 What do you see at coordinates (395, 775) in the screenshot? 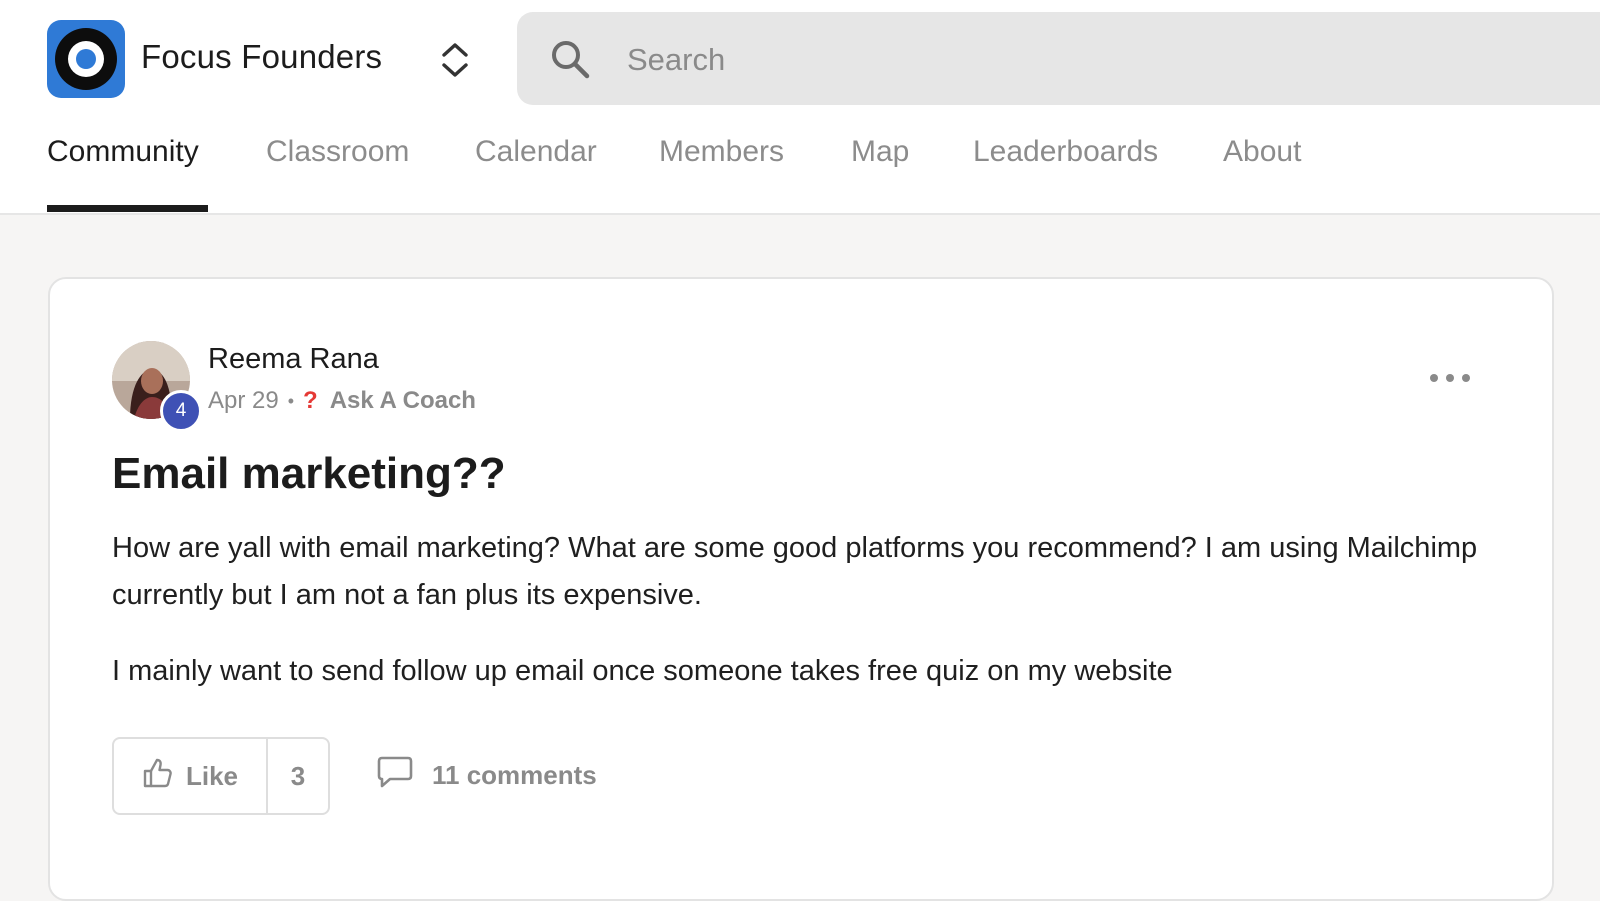
I see `comment-icon` at bounding box center [395, 775].